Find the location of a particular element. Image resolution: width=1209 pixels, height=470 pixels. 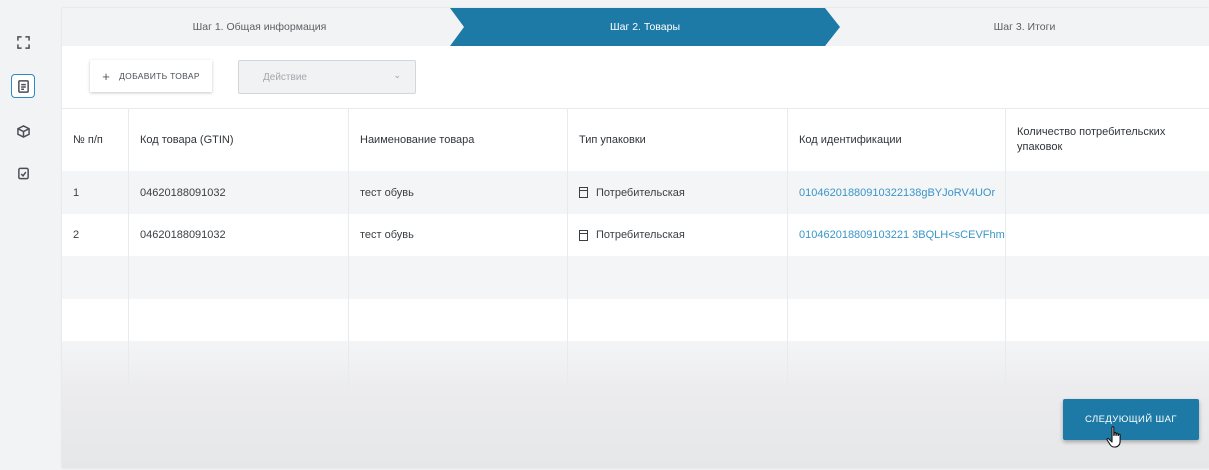

action-select-value: Действие is located at coordinates (285, 77).